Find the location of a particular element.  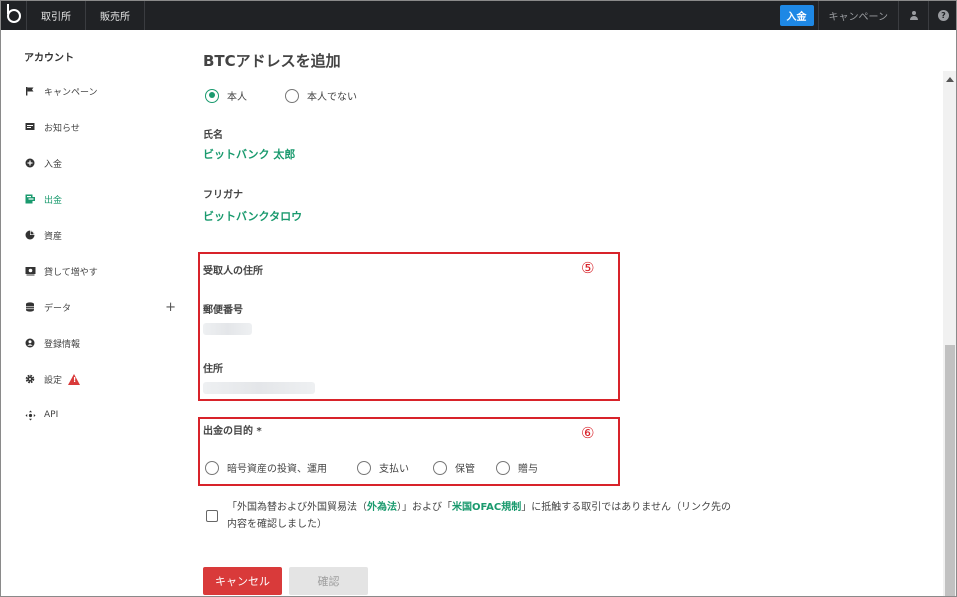

radio-self: 本人 is located at coordinates (226, 95).